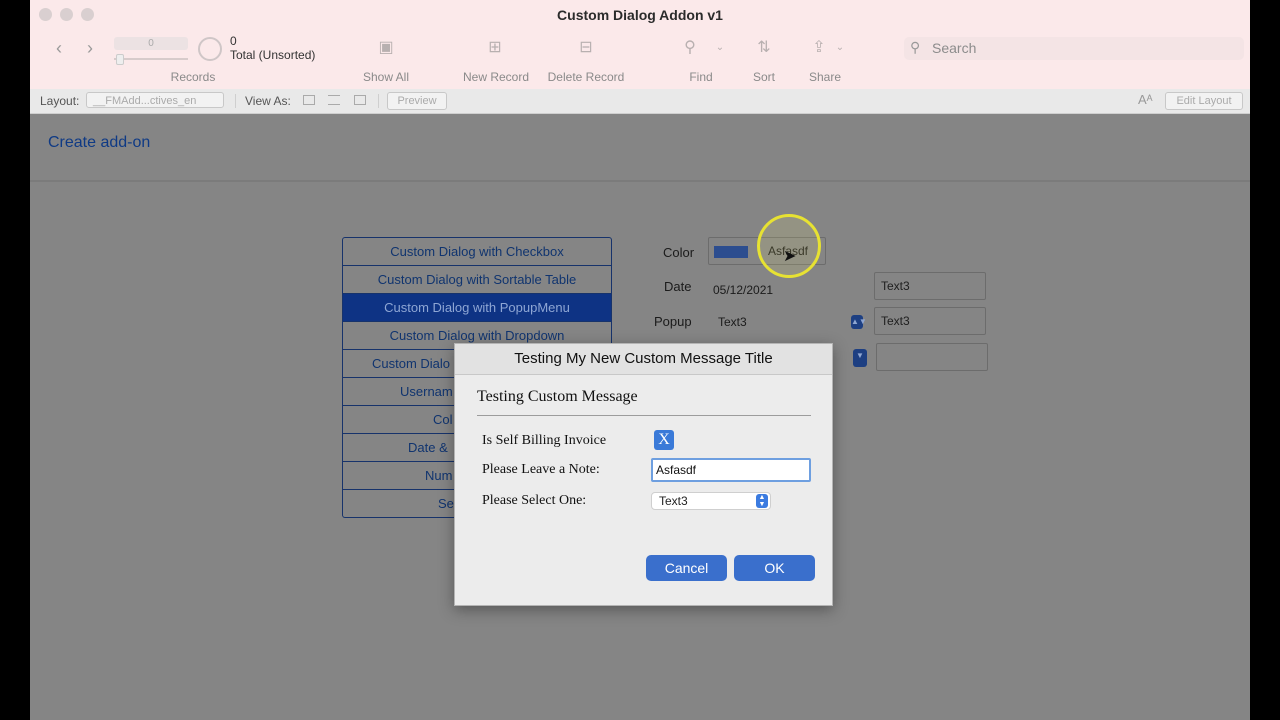 The image size is (1280, 720). Describe the element at coordinates (586, 48) in the screenshot. I see `delete-record-icon: ⊟` at that location.